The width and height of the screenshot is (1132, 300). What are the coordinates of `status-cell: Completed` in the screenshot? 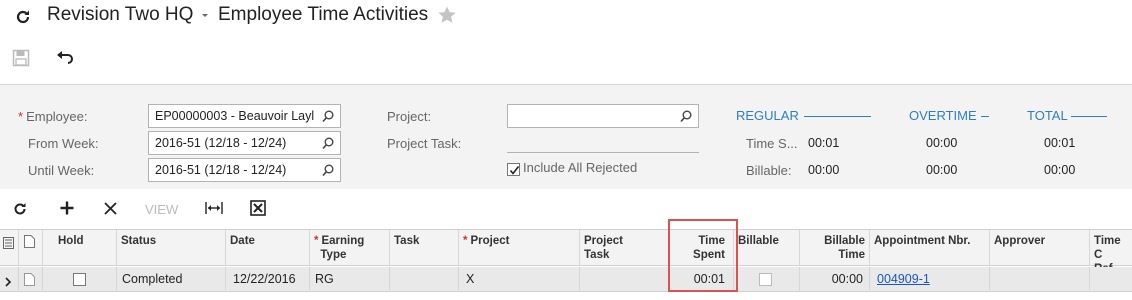 It's located at (152, 279).